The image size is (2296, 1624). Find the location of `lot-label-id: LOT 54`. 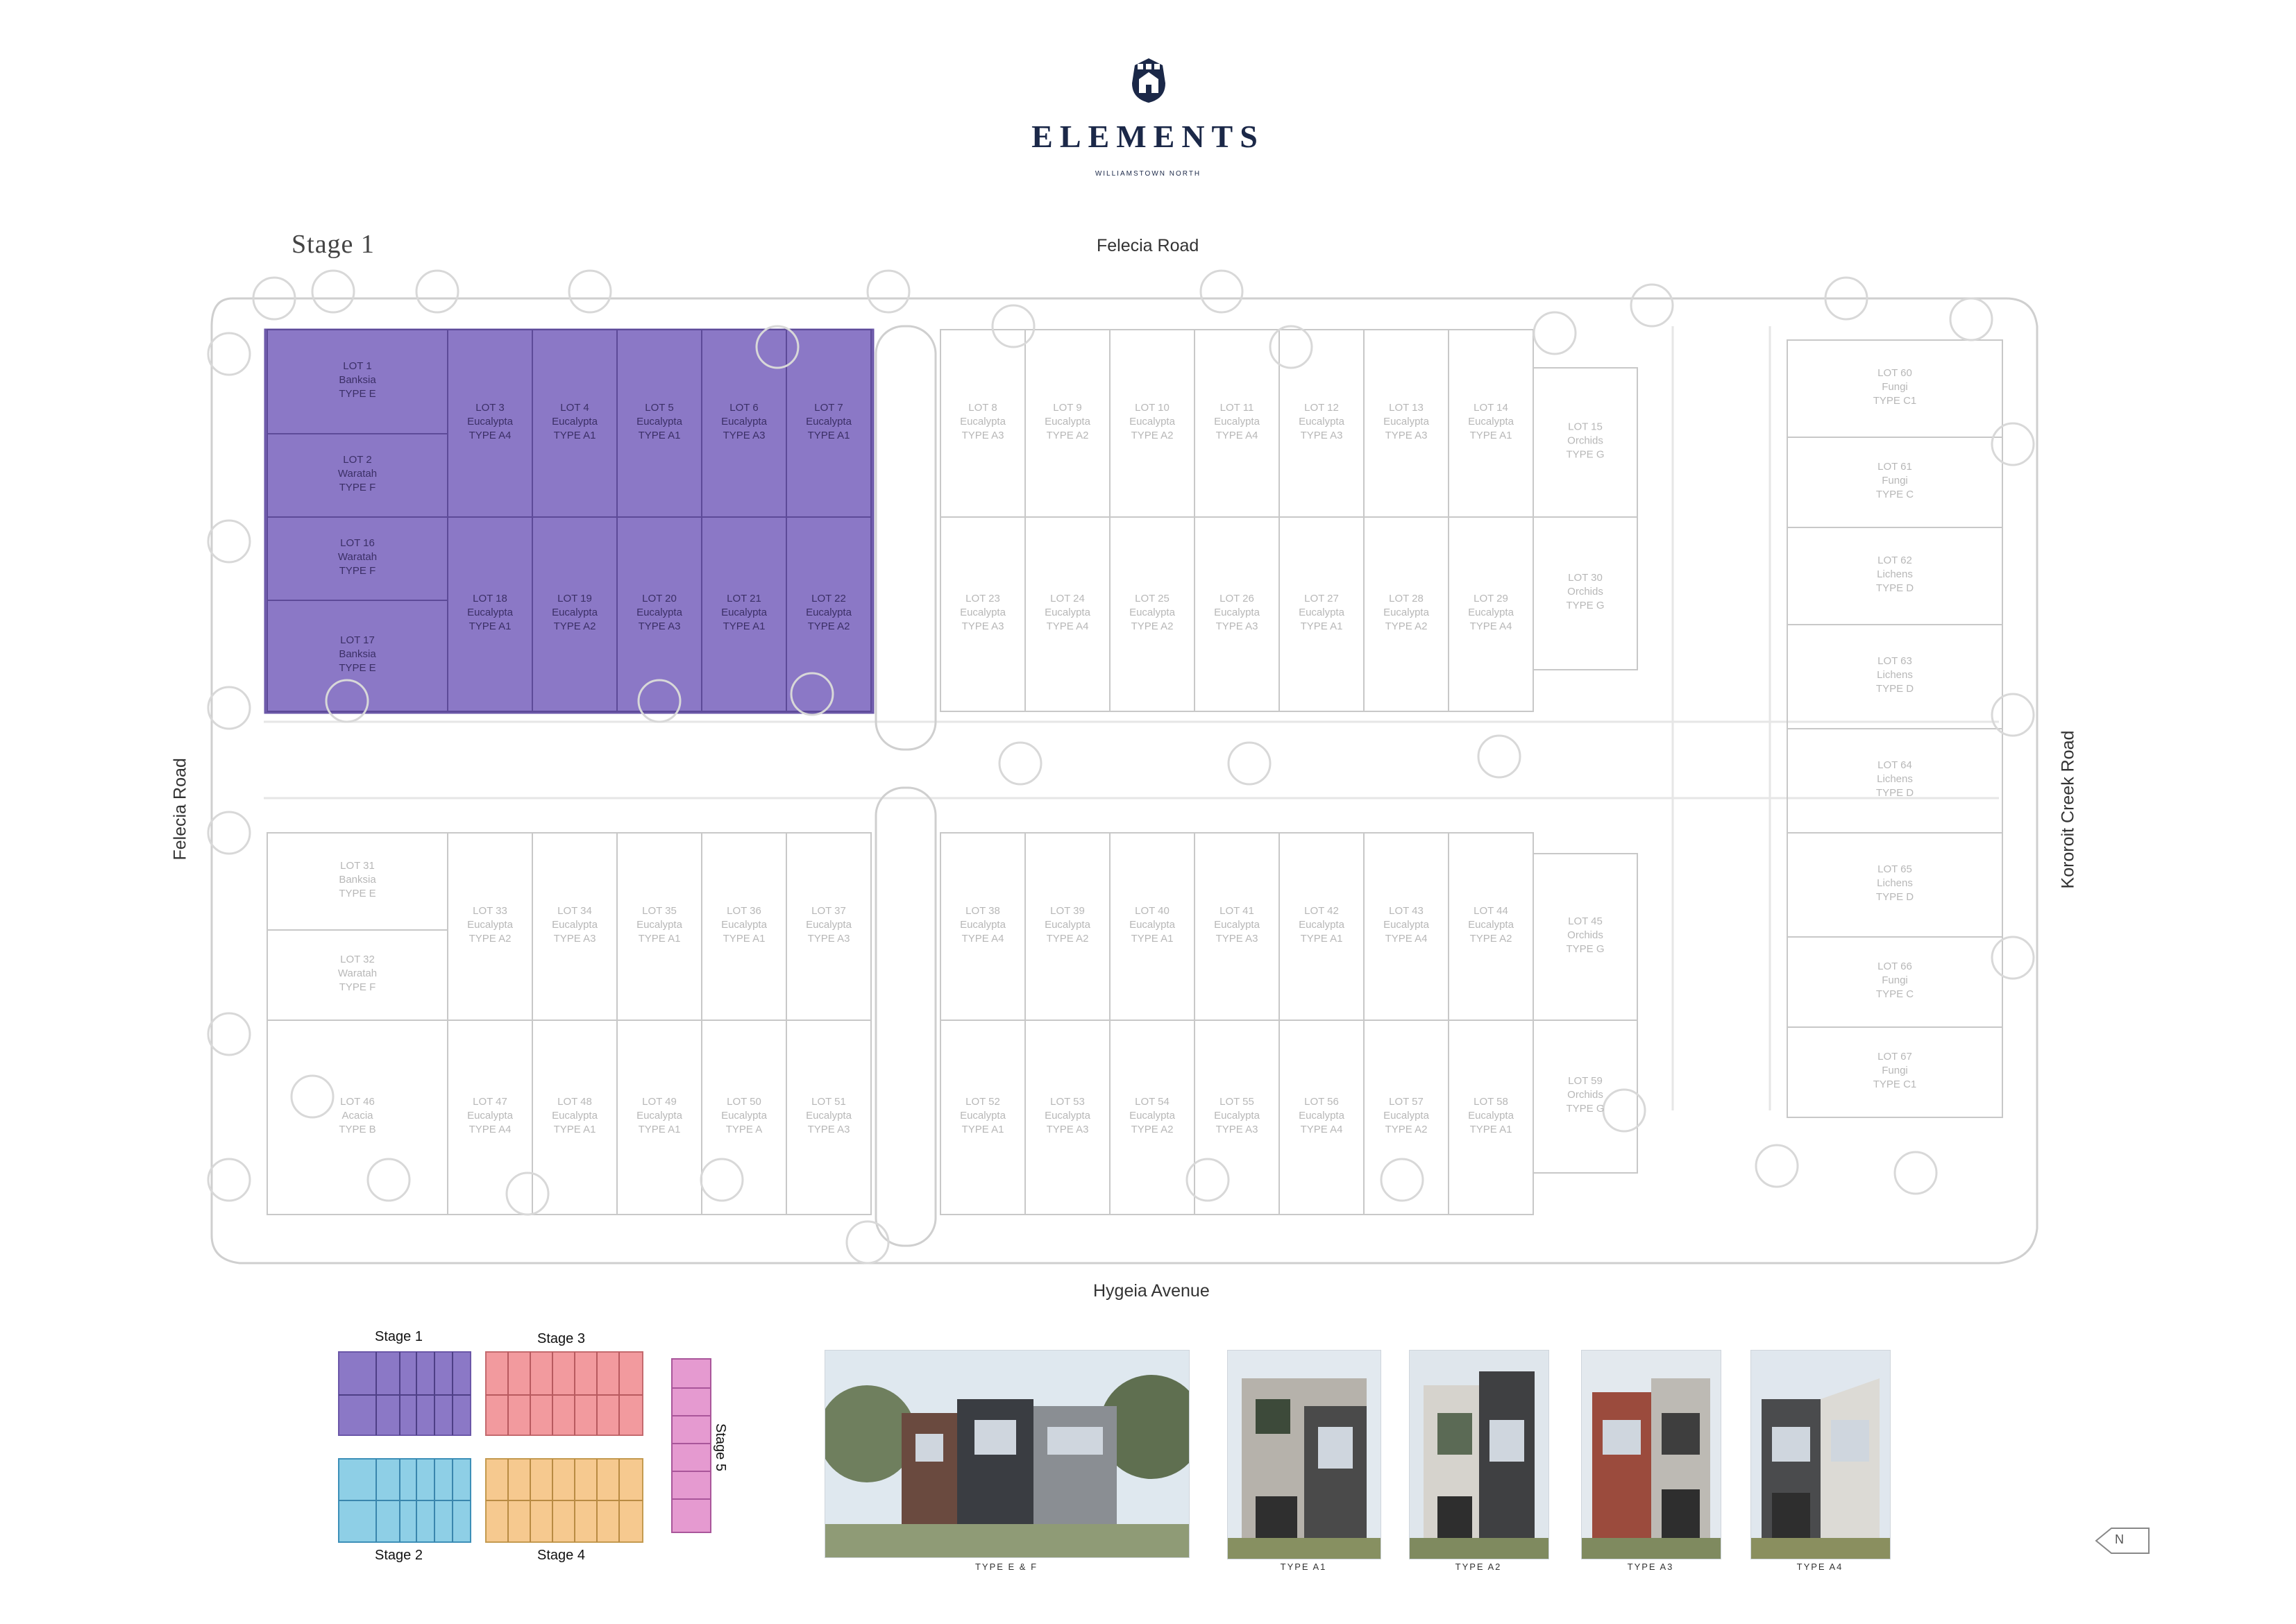

lot-label-id: LOT 54 is located at coordinates (1152, 1102).